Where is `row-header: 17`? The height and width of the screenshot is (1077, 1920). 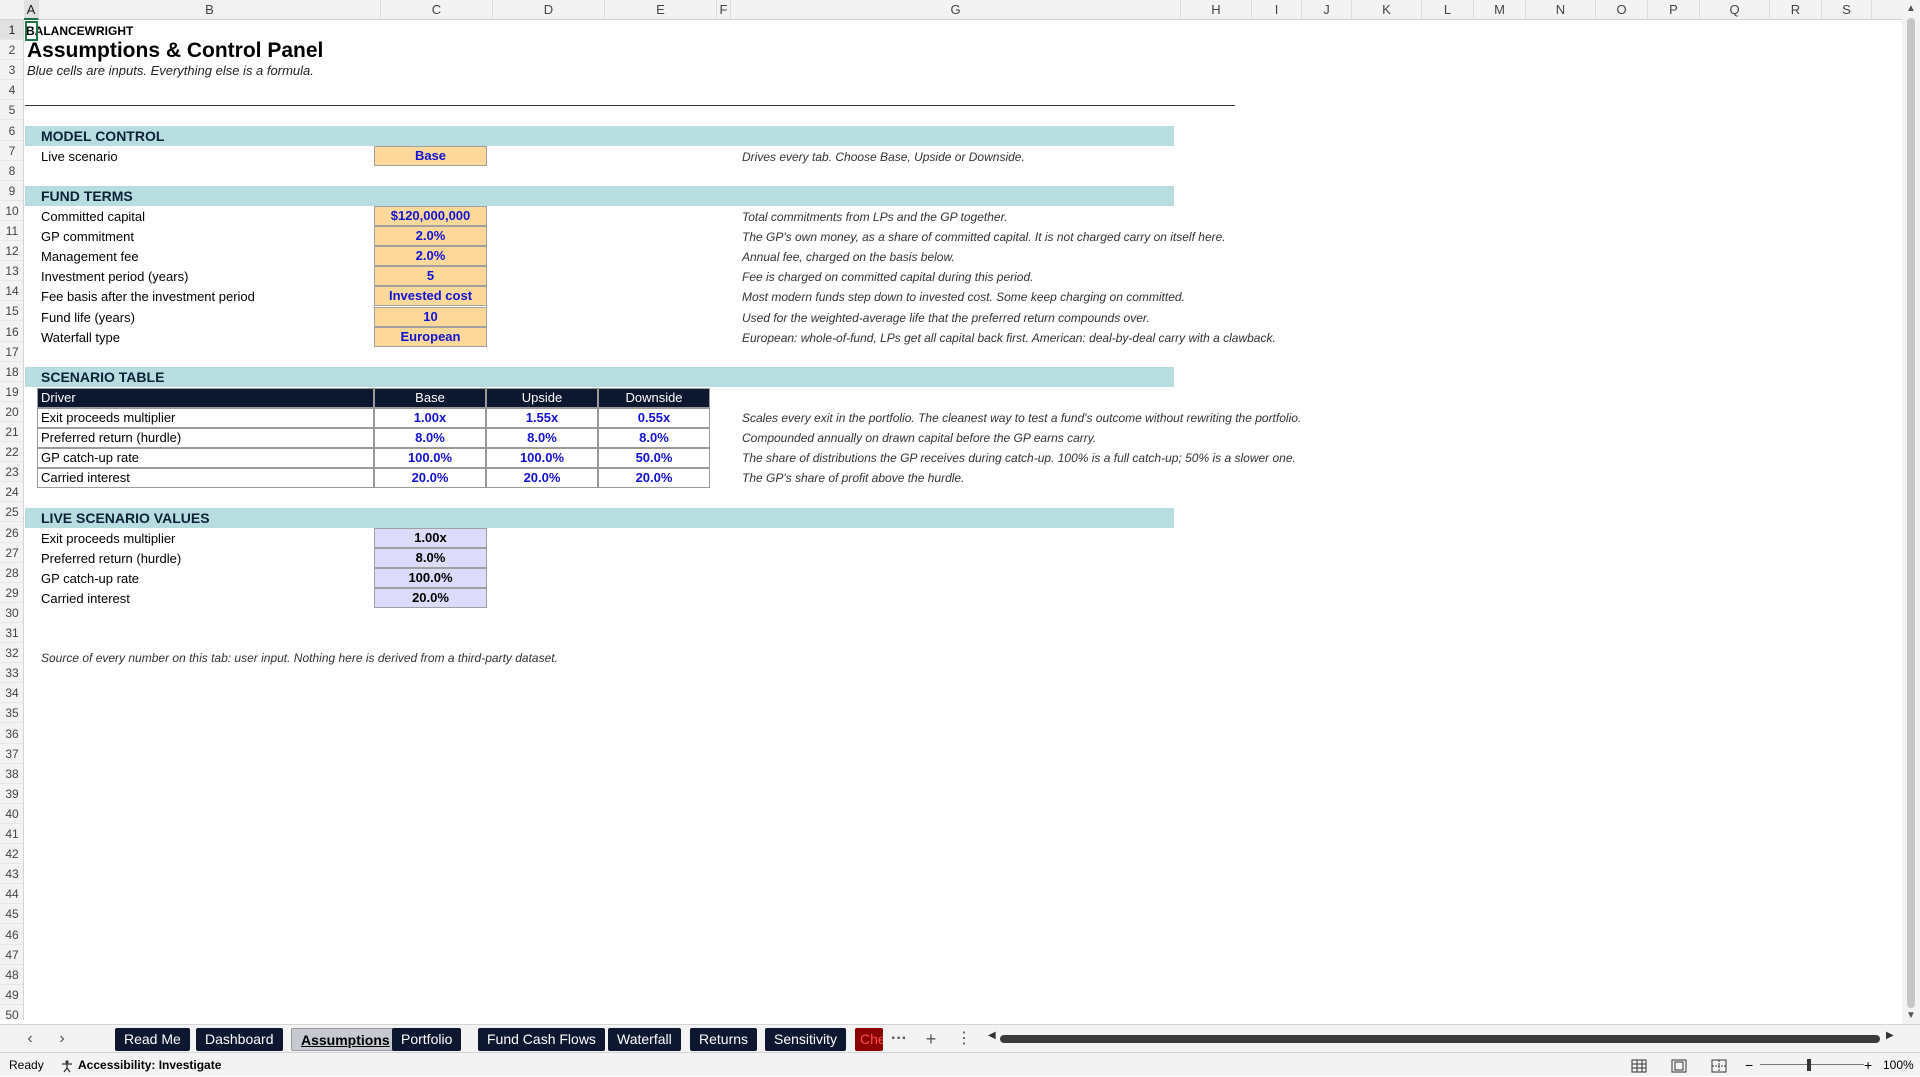
row-header: 17 is located at coordinates (11, 352).